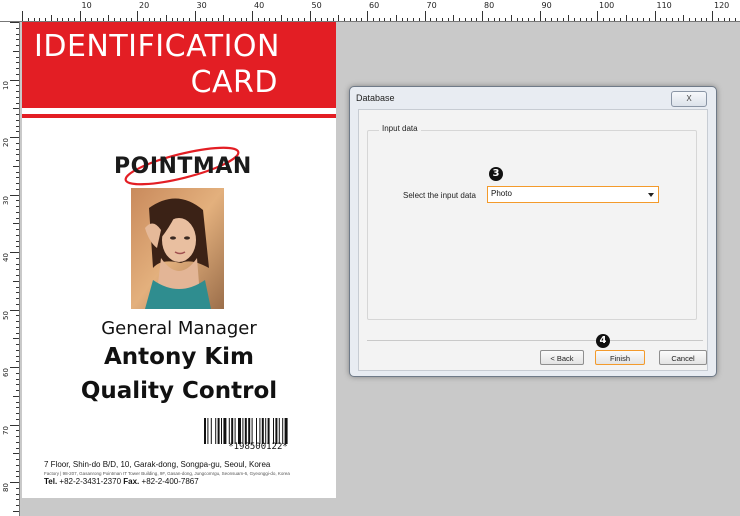  What do you see at coordinates (562, 357) in the screenshot?
I see `back-button: < Back` at bounding box center [562, 357].